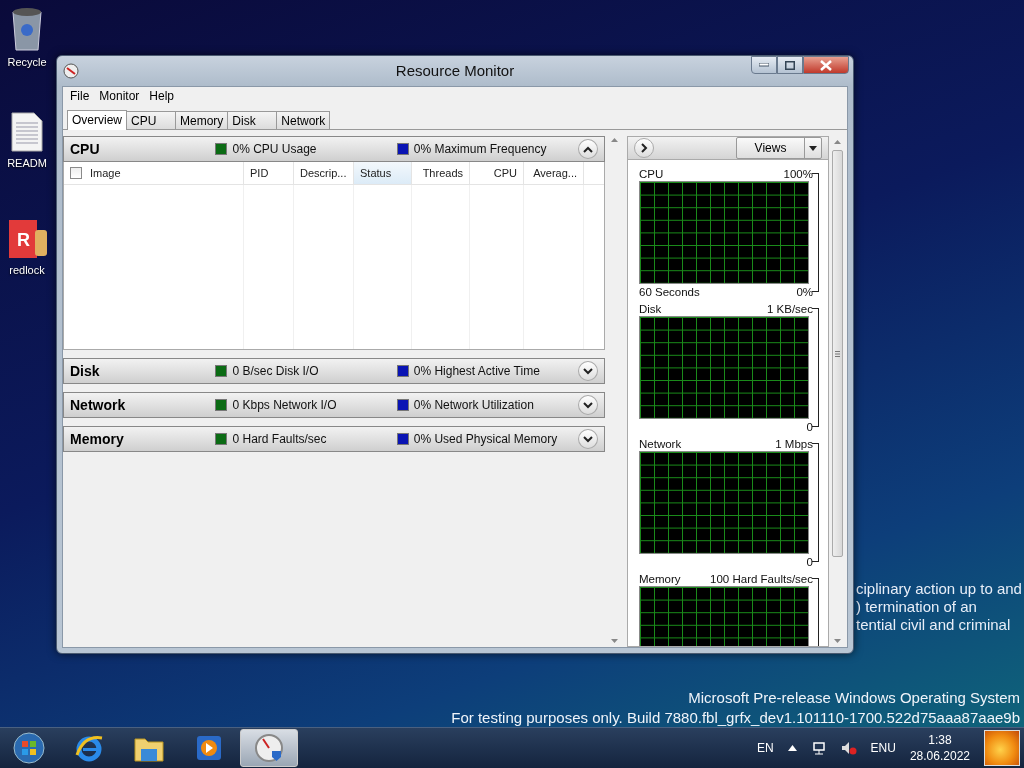 The height and width of the screenshot is (768, 1024). I want to click on collapse-button, so click(588, 149).